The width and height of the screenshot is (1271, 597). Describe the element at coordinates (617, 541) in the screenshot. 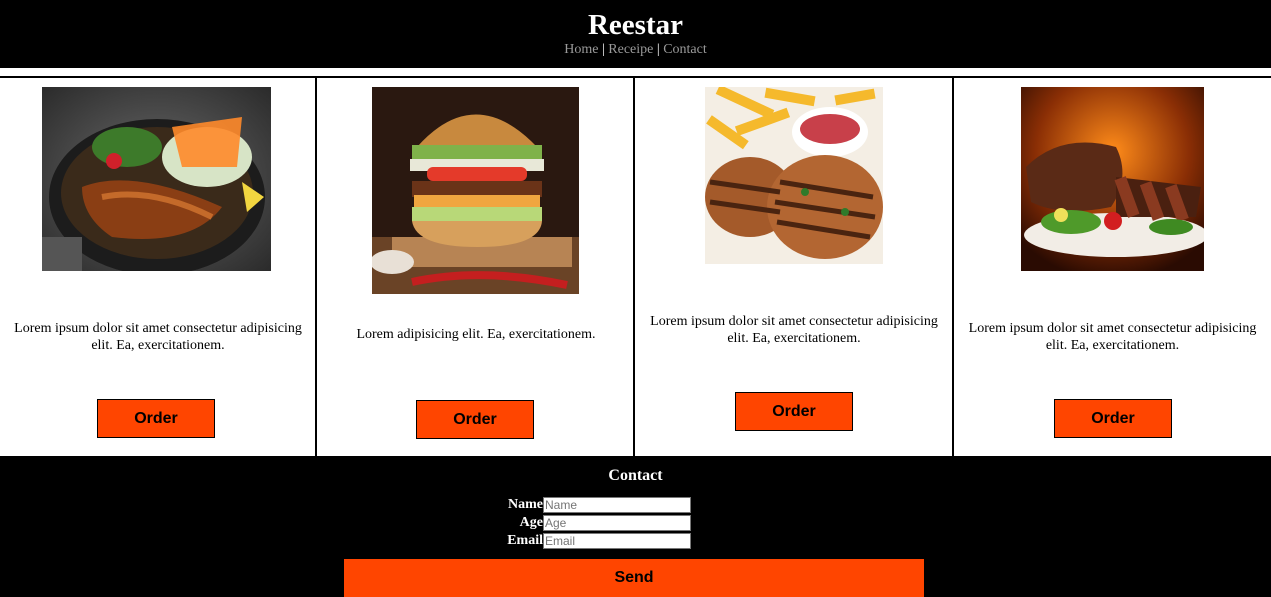

I see `email-input: Email` at that location.